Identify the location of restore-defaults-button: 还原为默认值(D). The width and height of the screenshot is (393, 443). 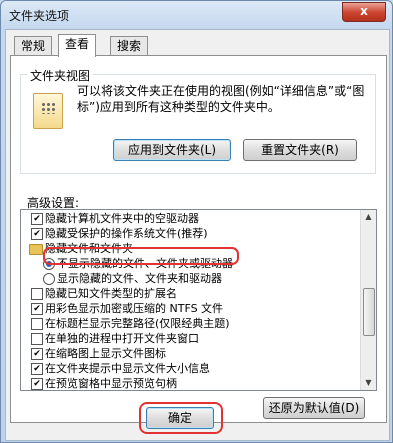
(314, 408).